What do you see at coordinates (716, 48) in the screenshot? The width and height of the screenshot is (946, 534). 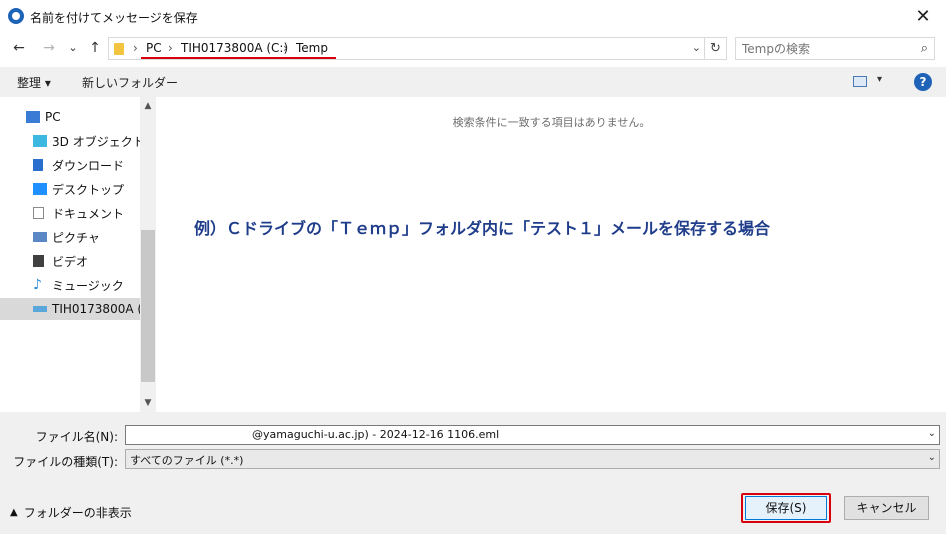 I see `refresh-button: ↻` at bounding box center [716, 48].